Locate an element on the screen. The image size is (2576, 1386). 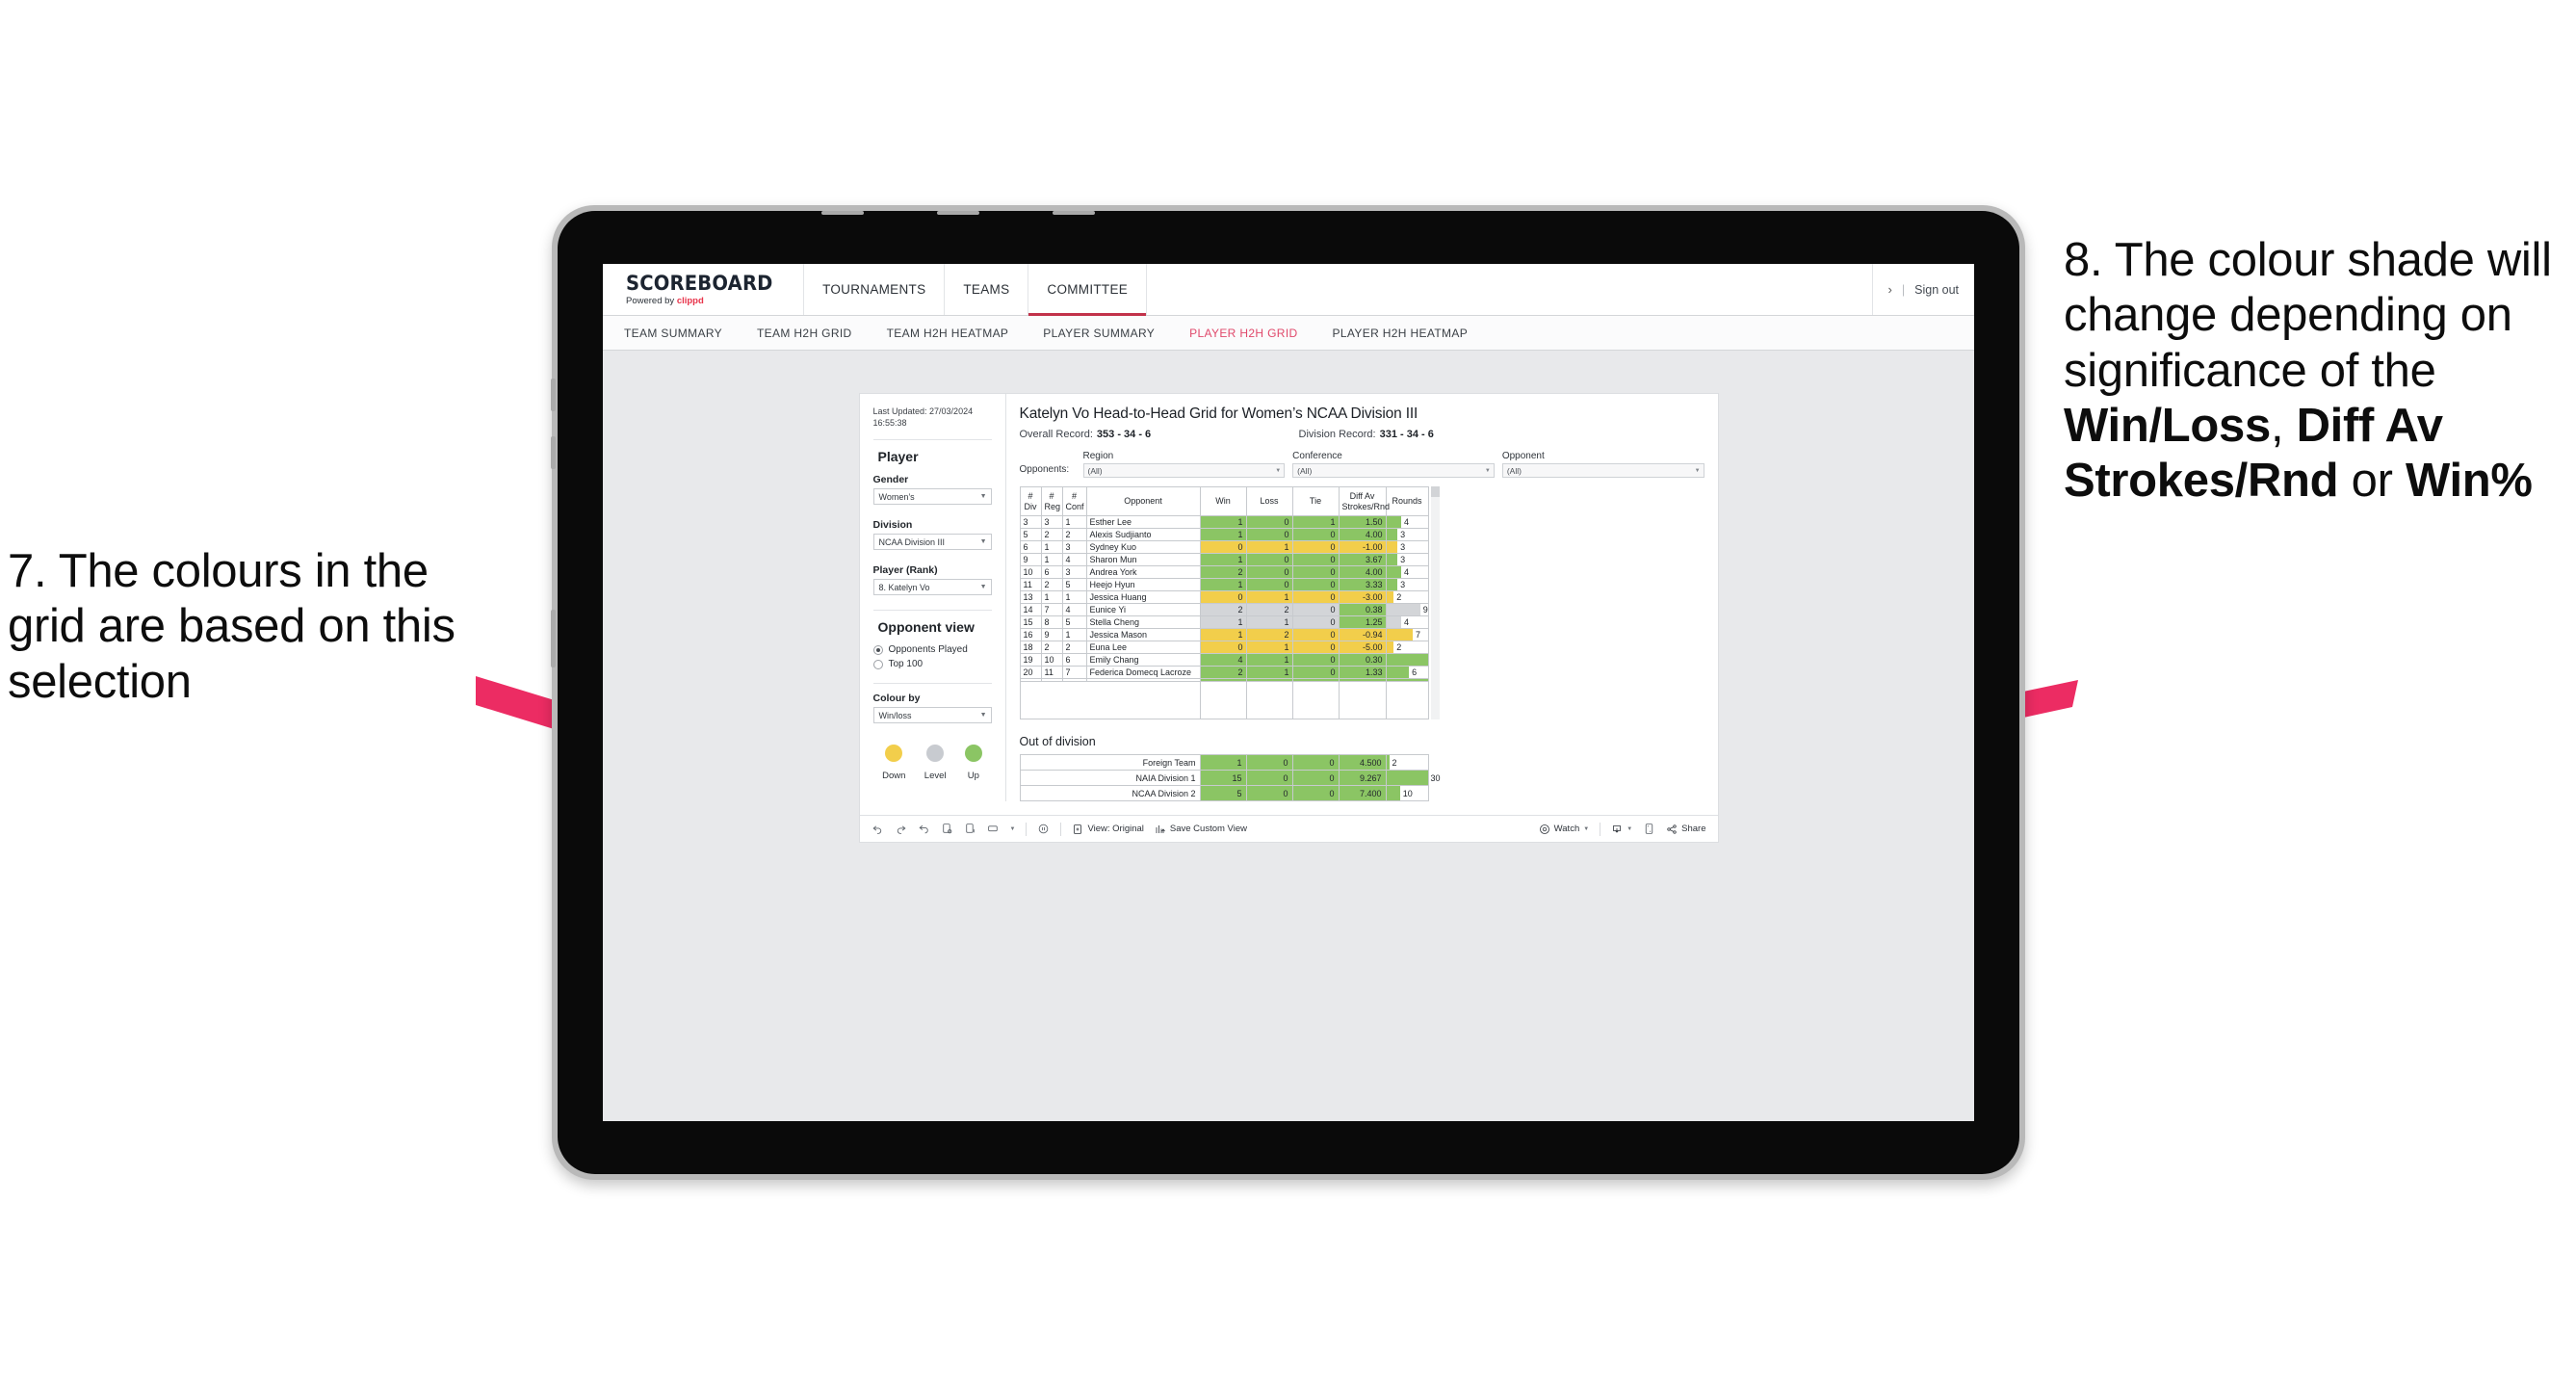
table-row: 11 2 5 Heejo Hyun 1 0 0 3.33 3 is located at coordinates (1224, 584).